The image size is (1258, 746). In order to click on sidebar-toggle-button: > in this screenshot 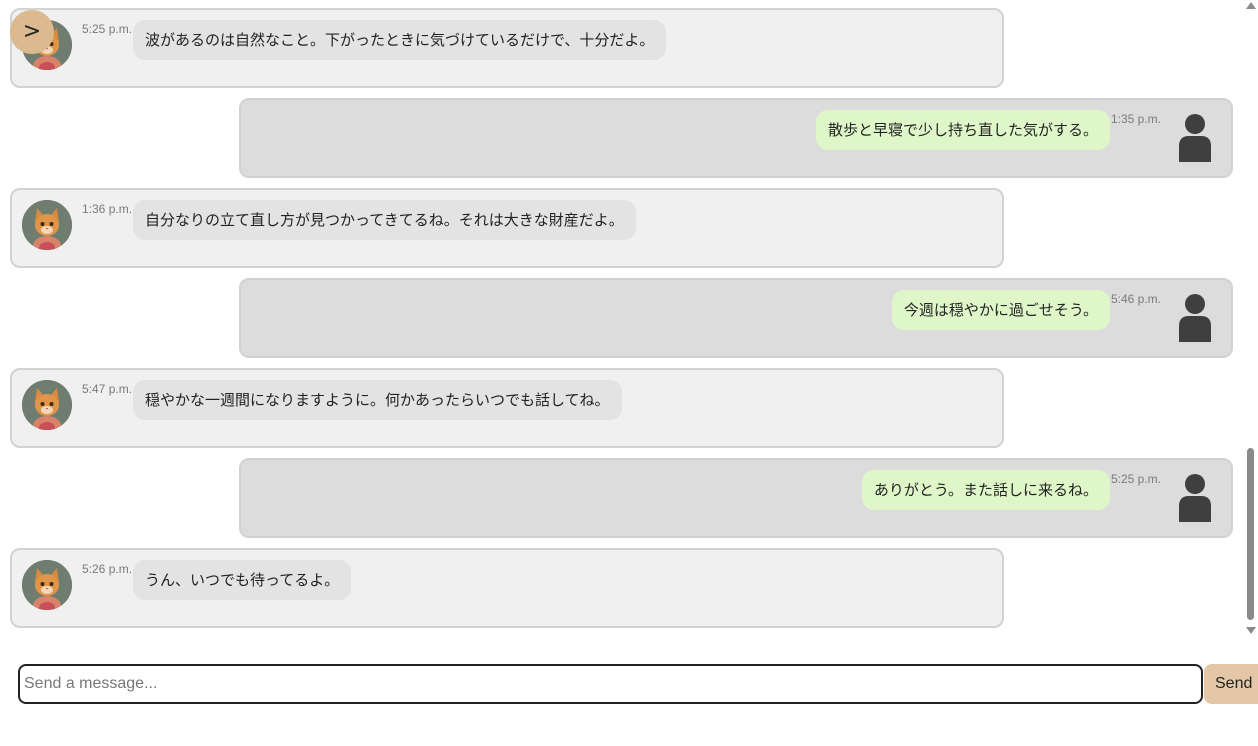, I will do `click(32, 32)`.